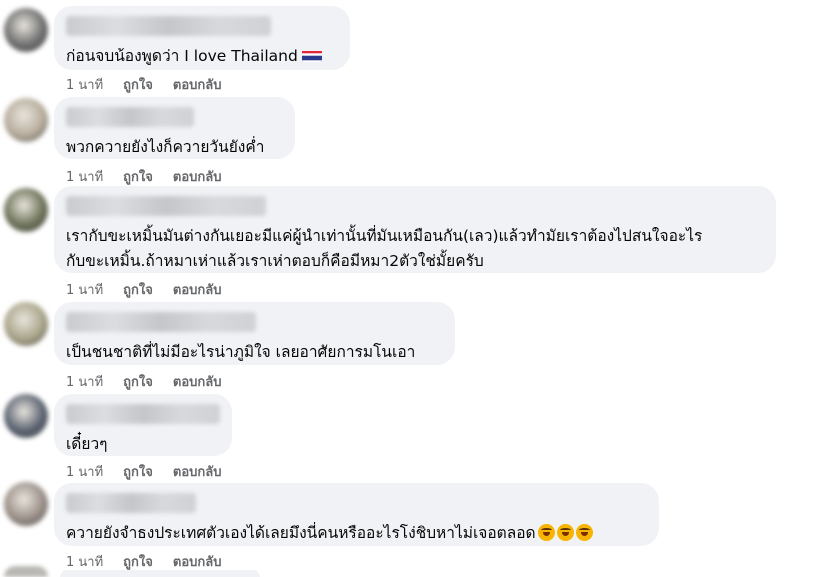 The height and width of the screenshot is (577, 820). What do you see at coordinates (165, 147) in the screenshot?
I see `comment-text: พวกควายยังไงก็ควายวันยังค่ำ` at bounding box center [165, 147].